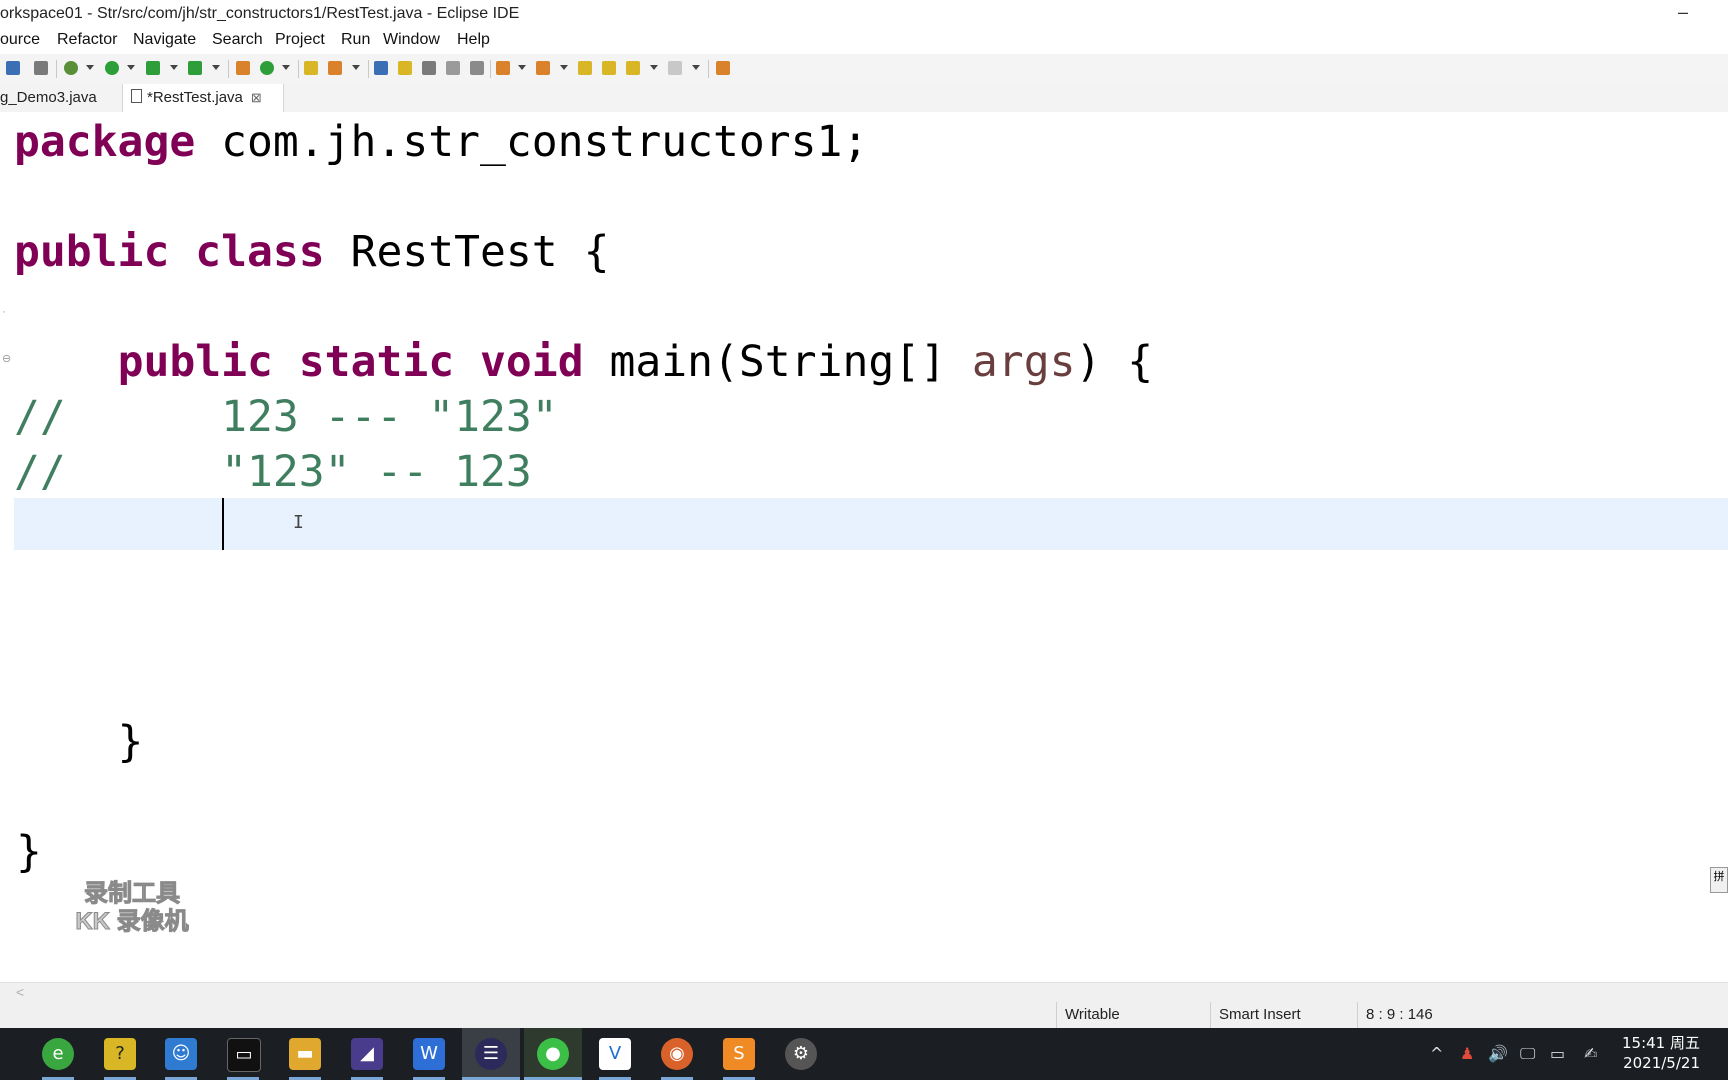  Describe the element at coordinates (1436, 1053) in the screenshot. I see `tray-chevron-icon: ^` at that location.